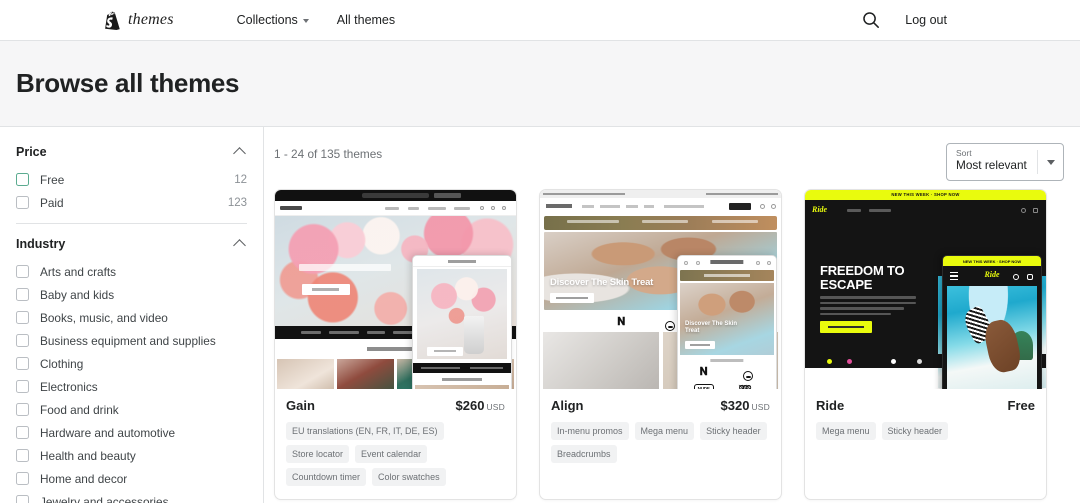  I want to click on facet-option-paid: Paid 123, so click(131, 202).